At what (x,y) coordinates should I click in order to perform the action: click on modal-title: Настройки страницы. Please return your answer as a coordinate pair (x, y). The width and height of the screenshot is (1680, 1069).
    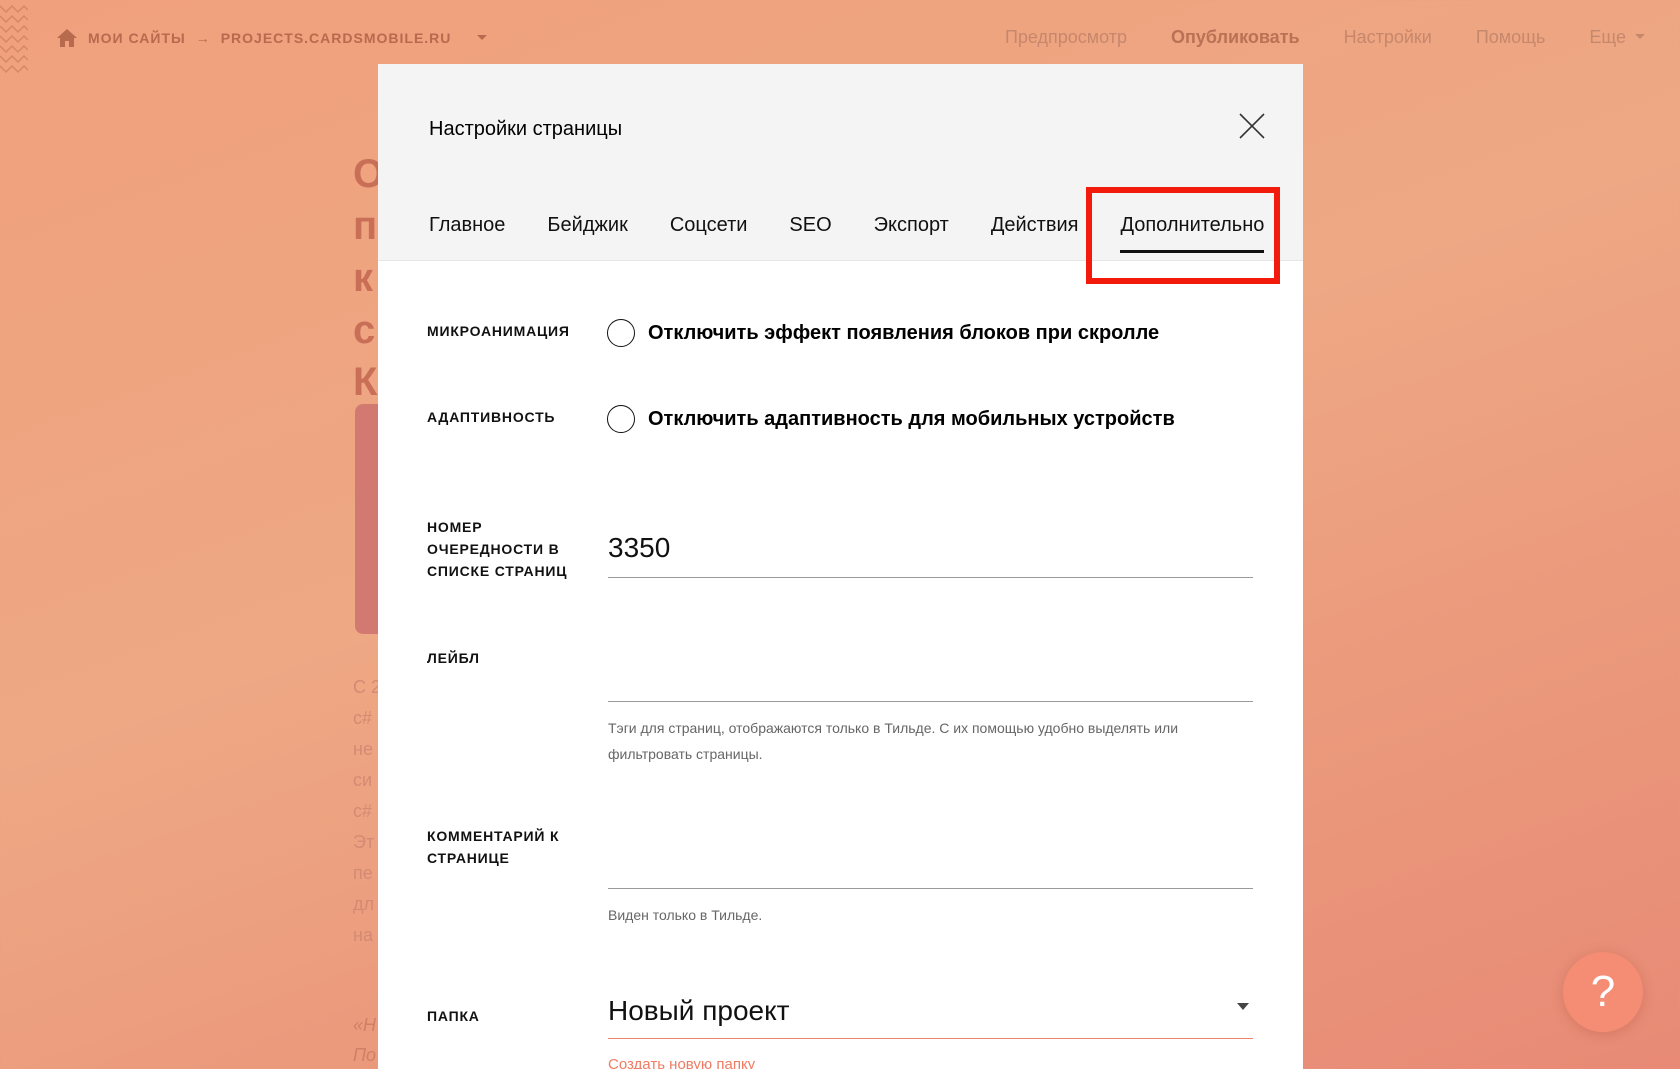
    Looking at the image, I should click on (526, 129).